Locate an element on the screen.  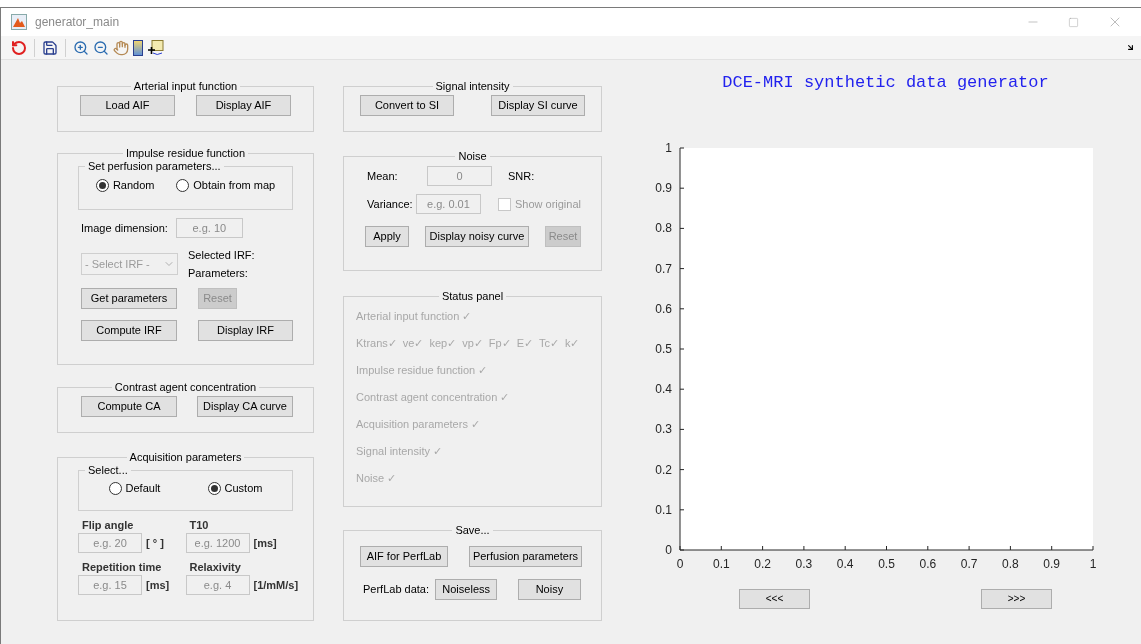
data-cursor-icon is located at coordinates (155, 47).